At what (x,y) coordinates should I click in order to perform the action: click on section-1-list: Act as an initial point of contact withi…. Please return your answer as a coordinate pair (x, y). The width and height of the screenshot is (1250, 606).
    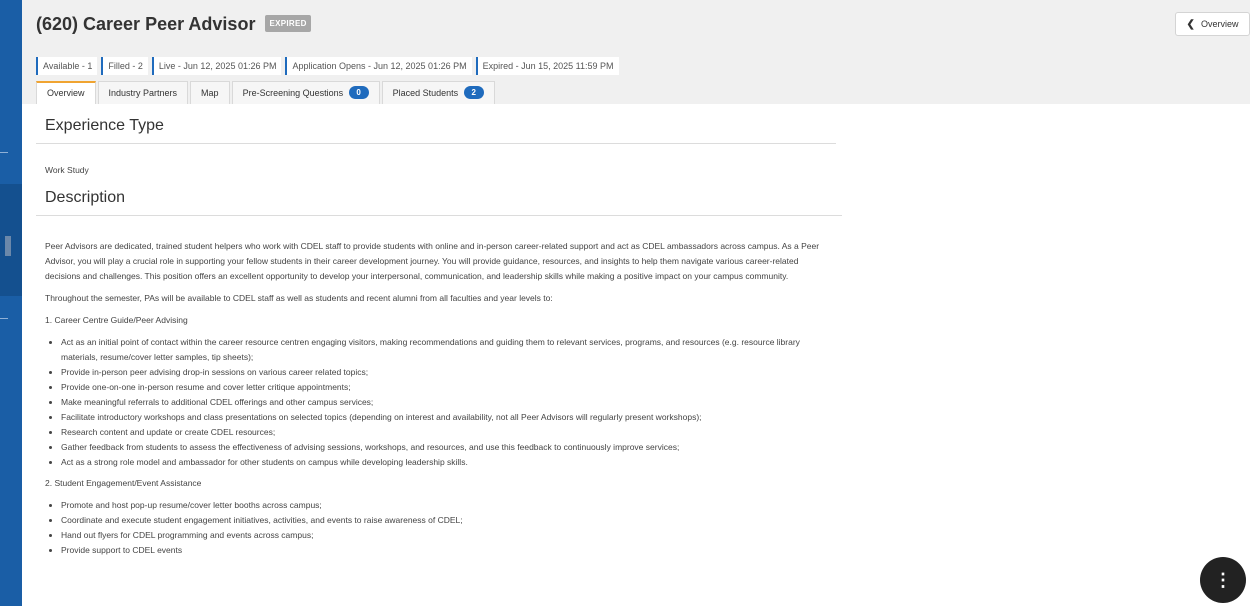
    Looking at the image, I should click on (440, 402).